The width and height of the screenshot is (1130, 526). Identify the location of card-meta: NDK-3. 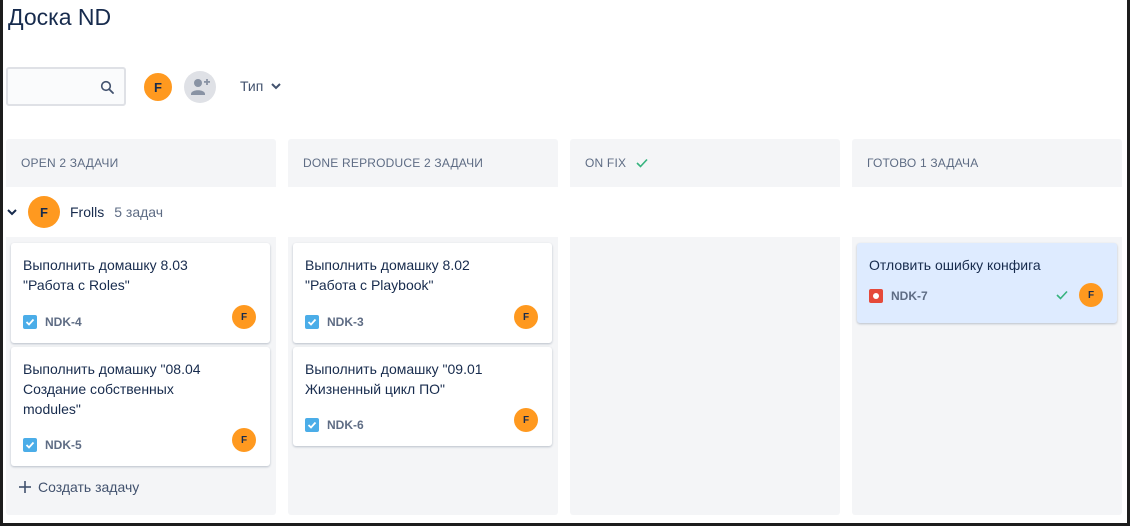
(334, 322).